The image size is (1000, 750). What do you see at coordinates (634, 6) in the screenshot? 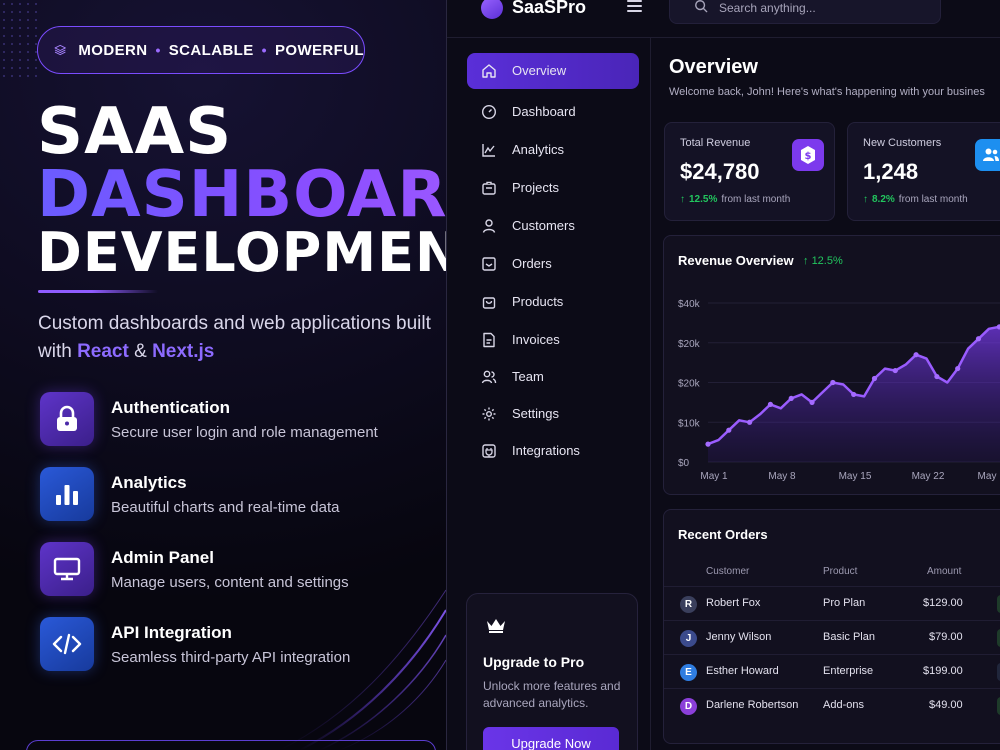
I see `hamburger-menu-icon` at bounding box center [634, 6].